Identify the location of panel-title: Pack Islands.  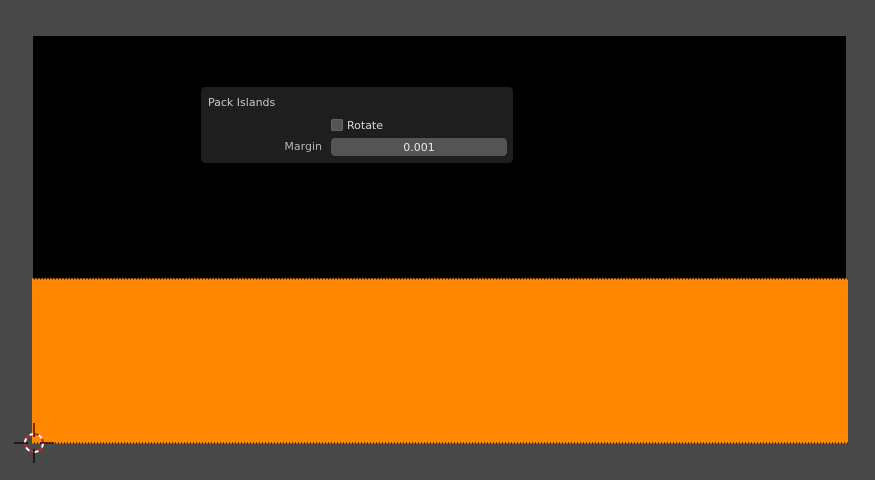
(242, 102).